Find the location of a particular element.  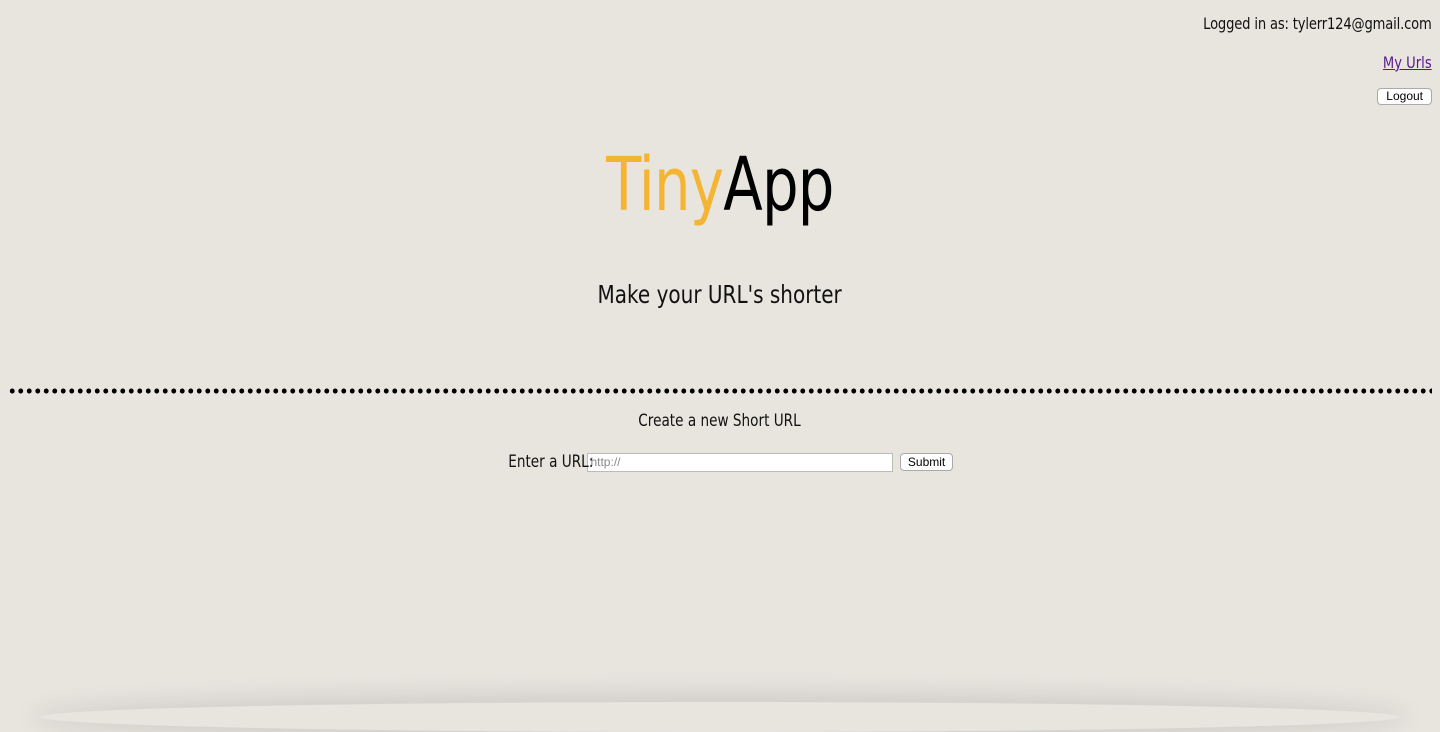

logged-in-status: Logged in as: tylerr124@gmail.com is located at coordinates (1318, 23).